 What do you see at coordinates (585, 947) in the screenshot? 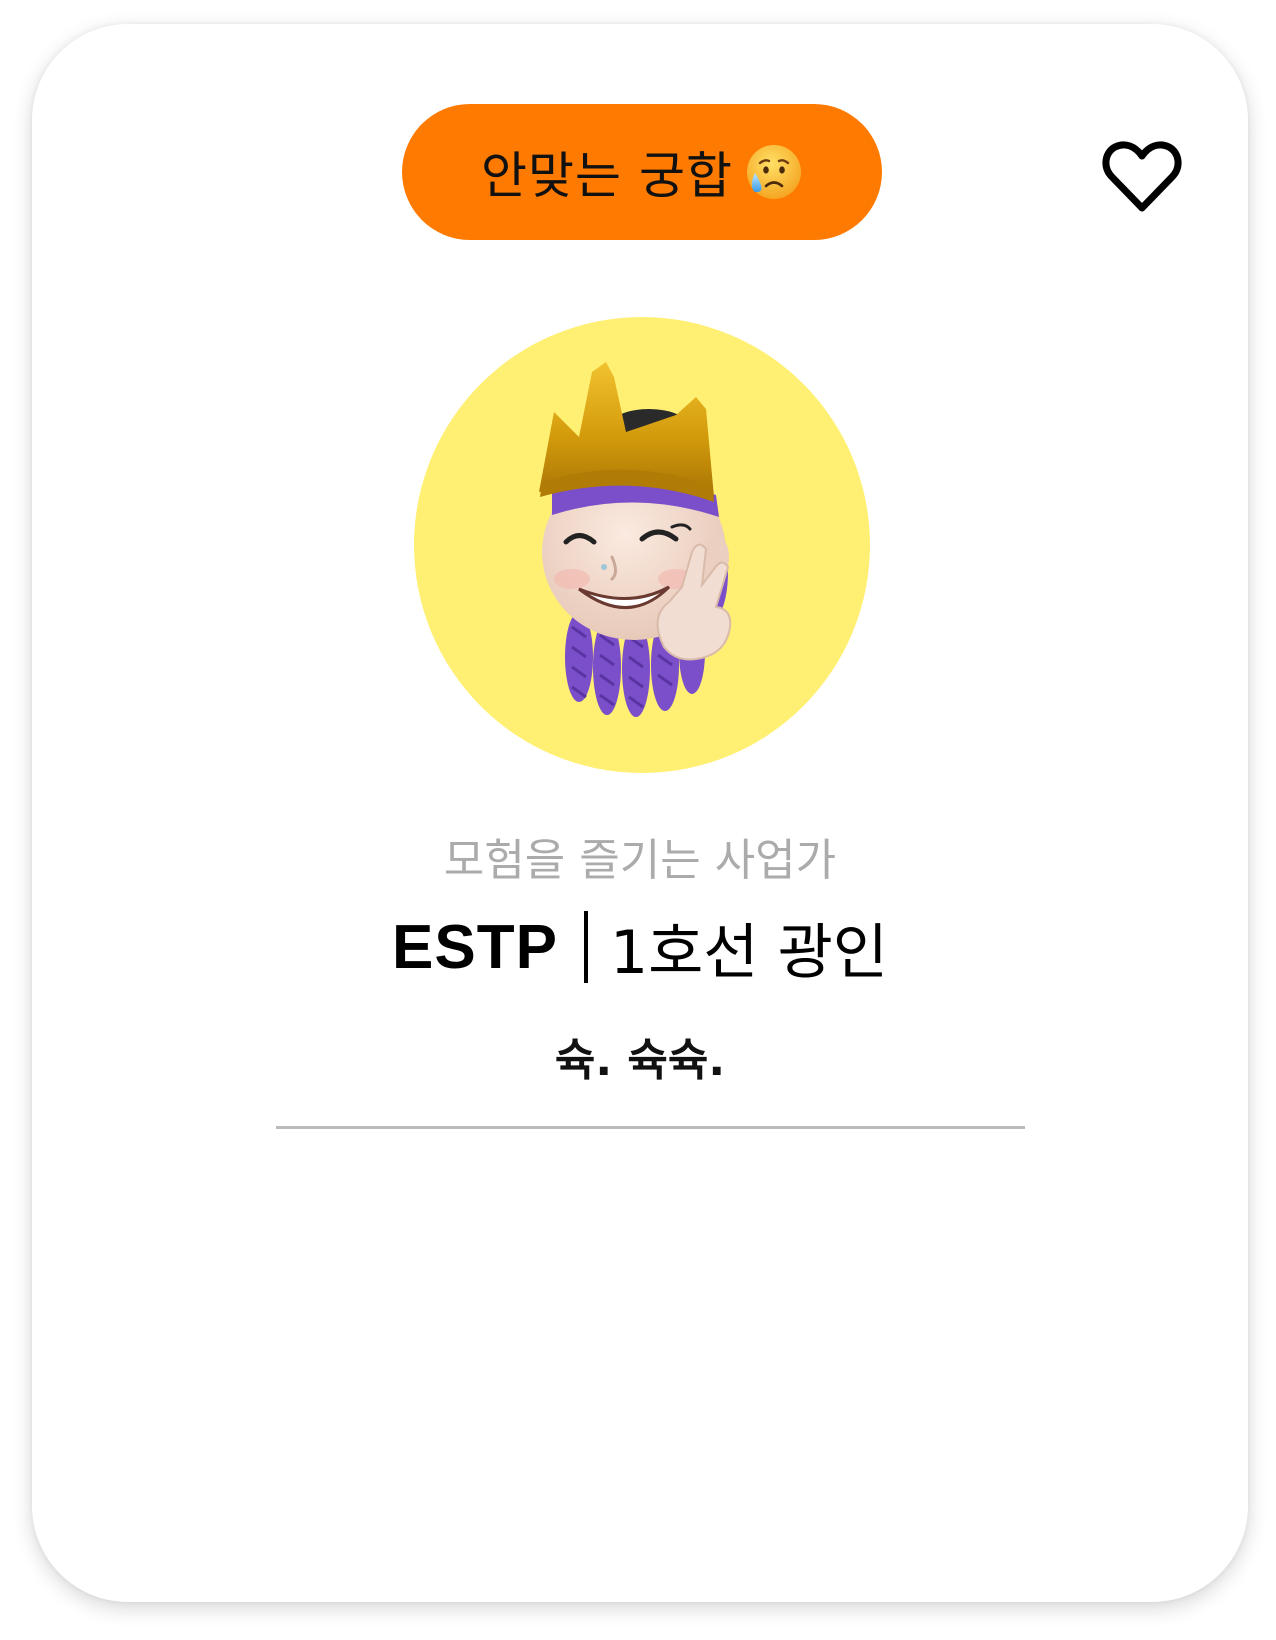
I see `vertical-divider` at bounding box center [585, 947].